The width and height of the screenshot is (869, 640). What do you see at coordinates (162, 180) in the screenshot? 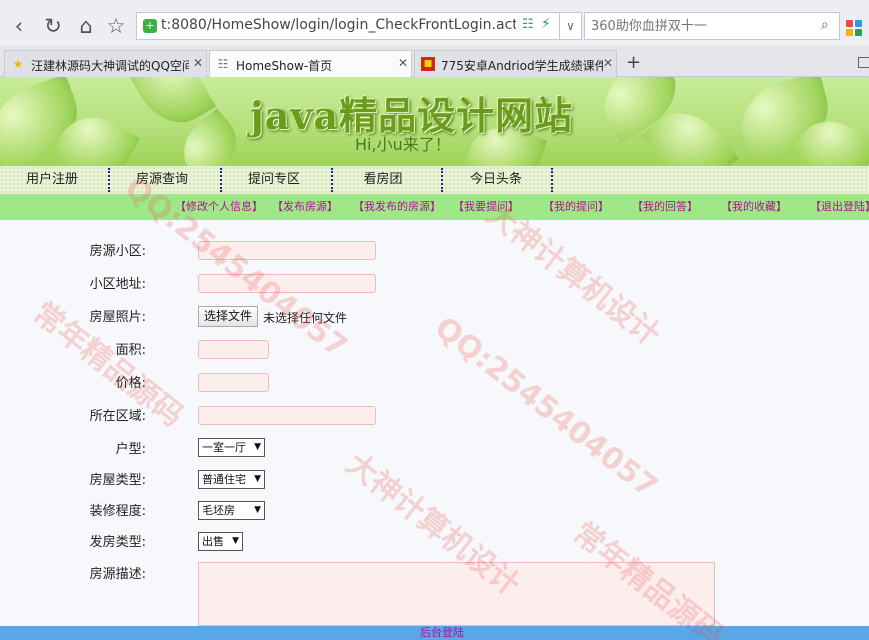
I see `nav-item-house-search: 房源查询` at bounding box center [162, 180].